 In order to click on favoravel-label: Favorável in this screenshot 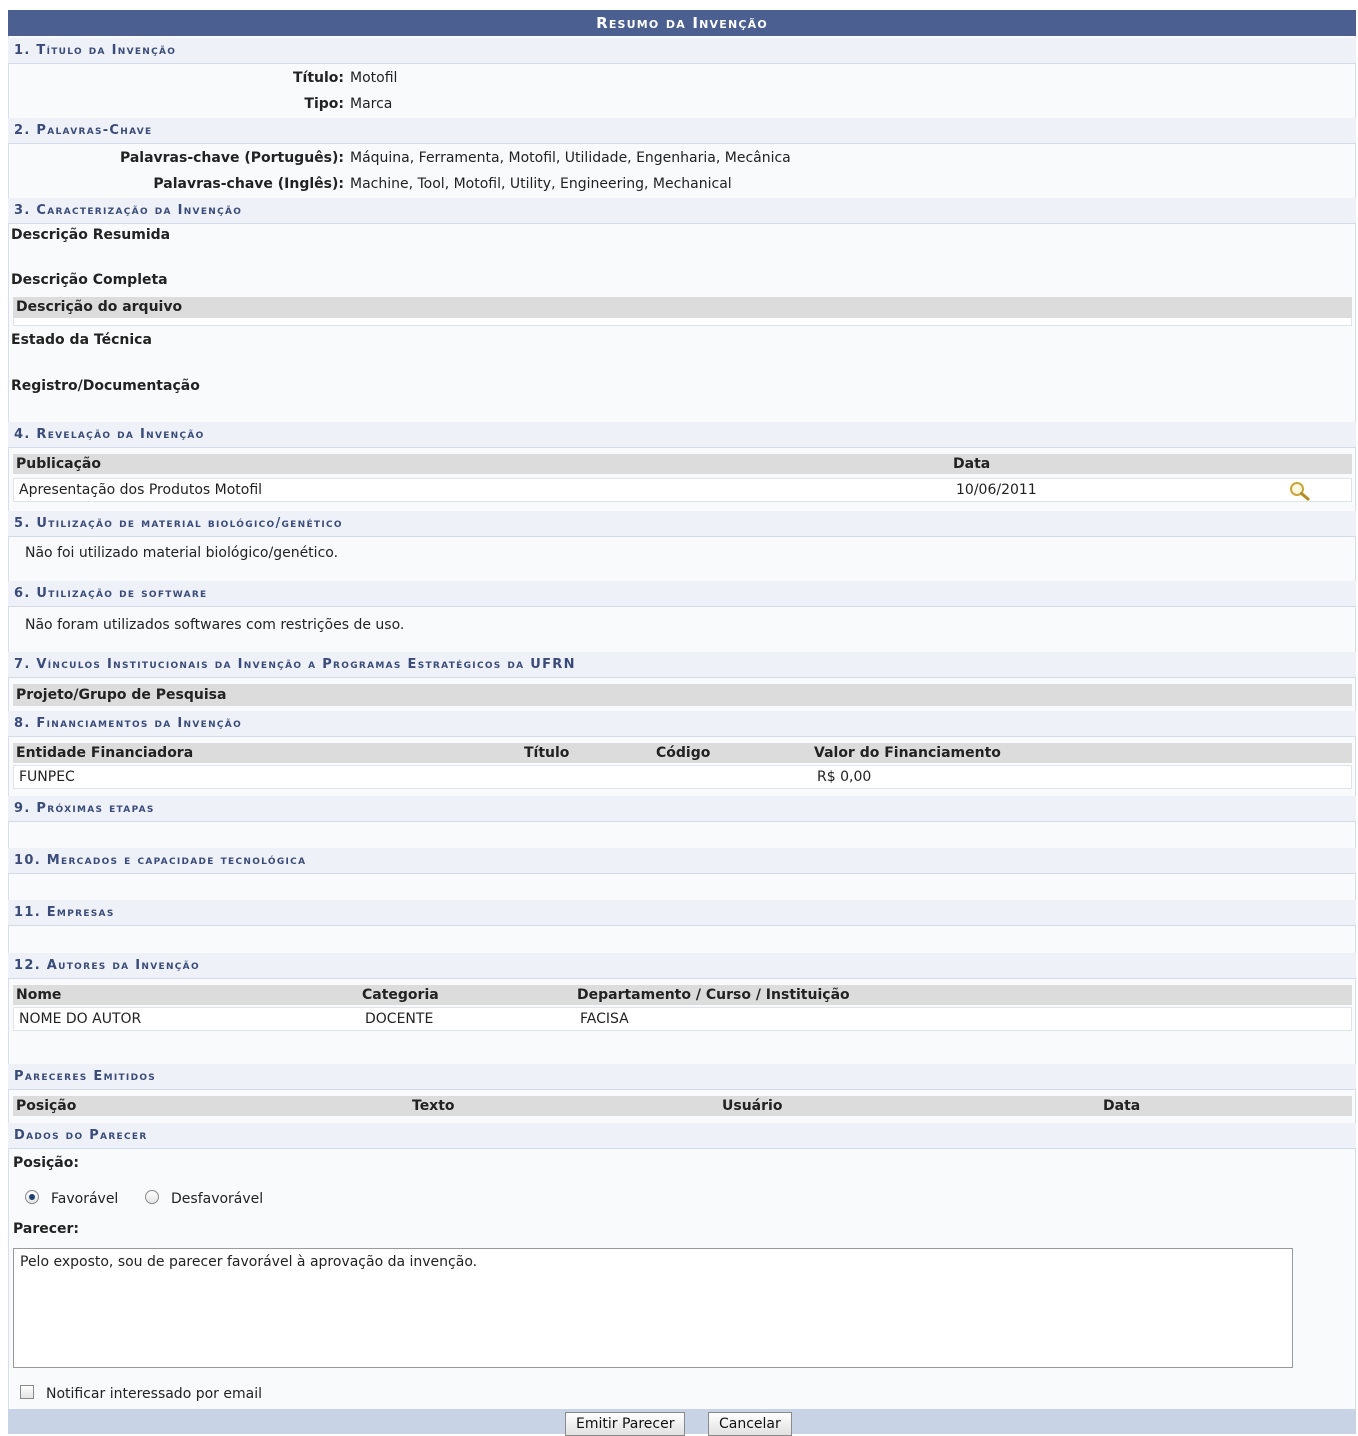, I will do `click(84, 1199)`.